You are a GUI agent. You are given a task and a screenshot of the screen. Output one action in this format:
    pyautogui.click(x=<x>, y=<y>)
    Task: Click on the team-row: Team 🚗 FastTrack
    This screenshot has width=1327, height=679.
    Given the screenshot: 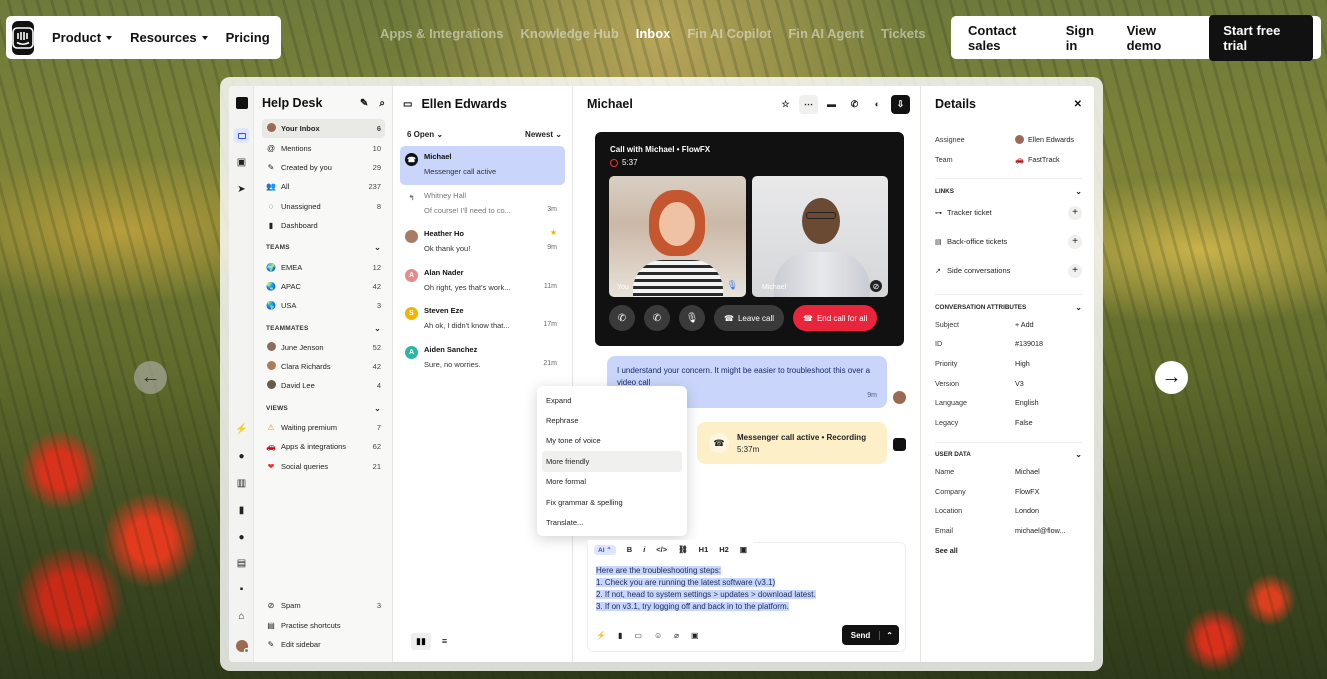 What is the action you would take?
    pyautogui.click(x=1008, y=160)
    